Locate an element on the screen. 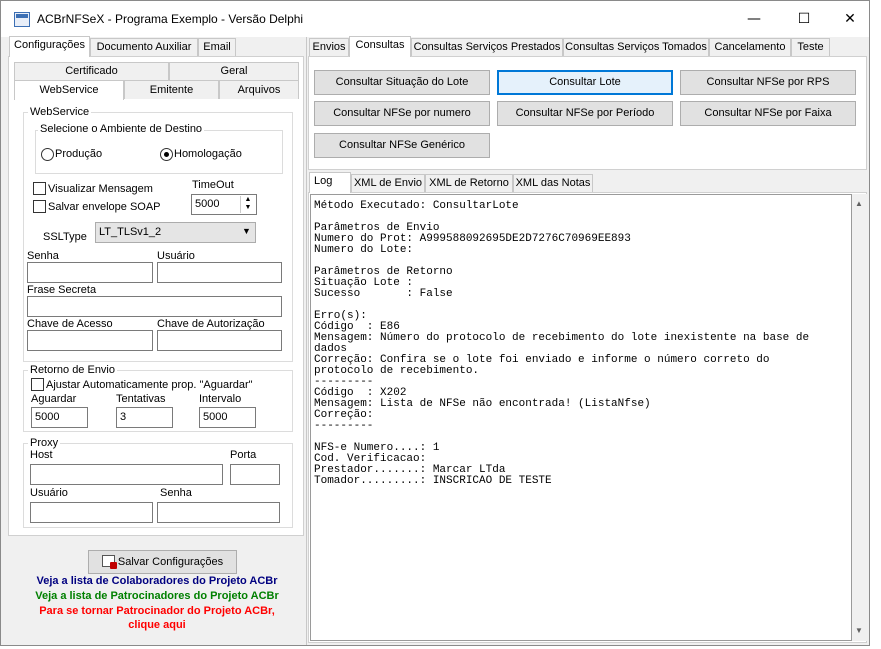 The height and width of the screenshot is (649, 881). retorno-envio-title: Retorno de Envio is located at coordinates (72, 370).